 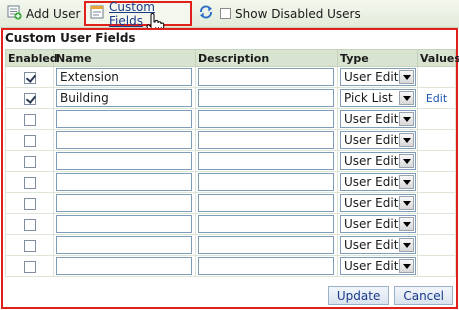 I want to click on table-row: Pick List Edit, so click(x=230, y=98).